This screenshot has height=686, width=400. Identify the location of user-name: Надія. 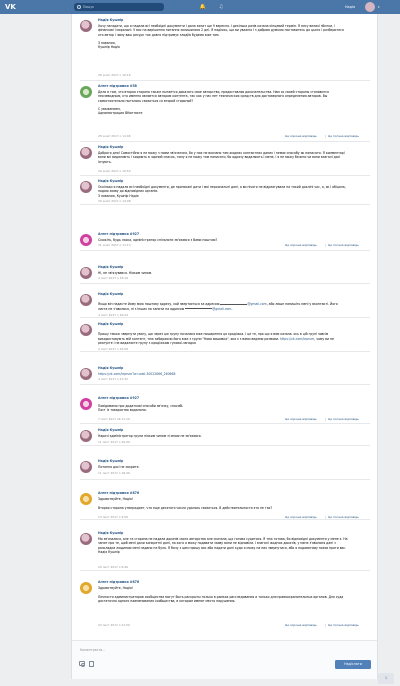
(350, 7).